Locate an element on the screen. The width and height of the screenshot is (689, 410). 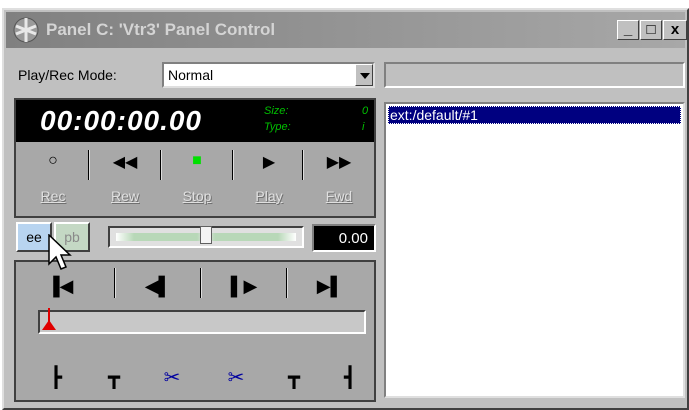
title-bar: Panel C: 'Vtr3' Panel Control _ □ x is located at coordinates (346, 30).